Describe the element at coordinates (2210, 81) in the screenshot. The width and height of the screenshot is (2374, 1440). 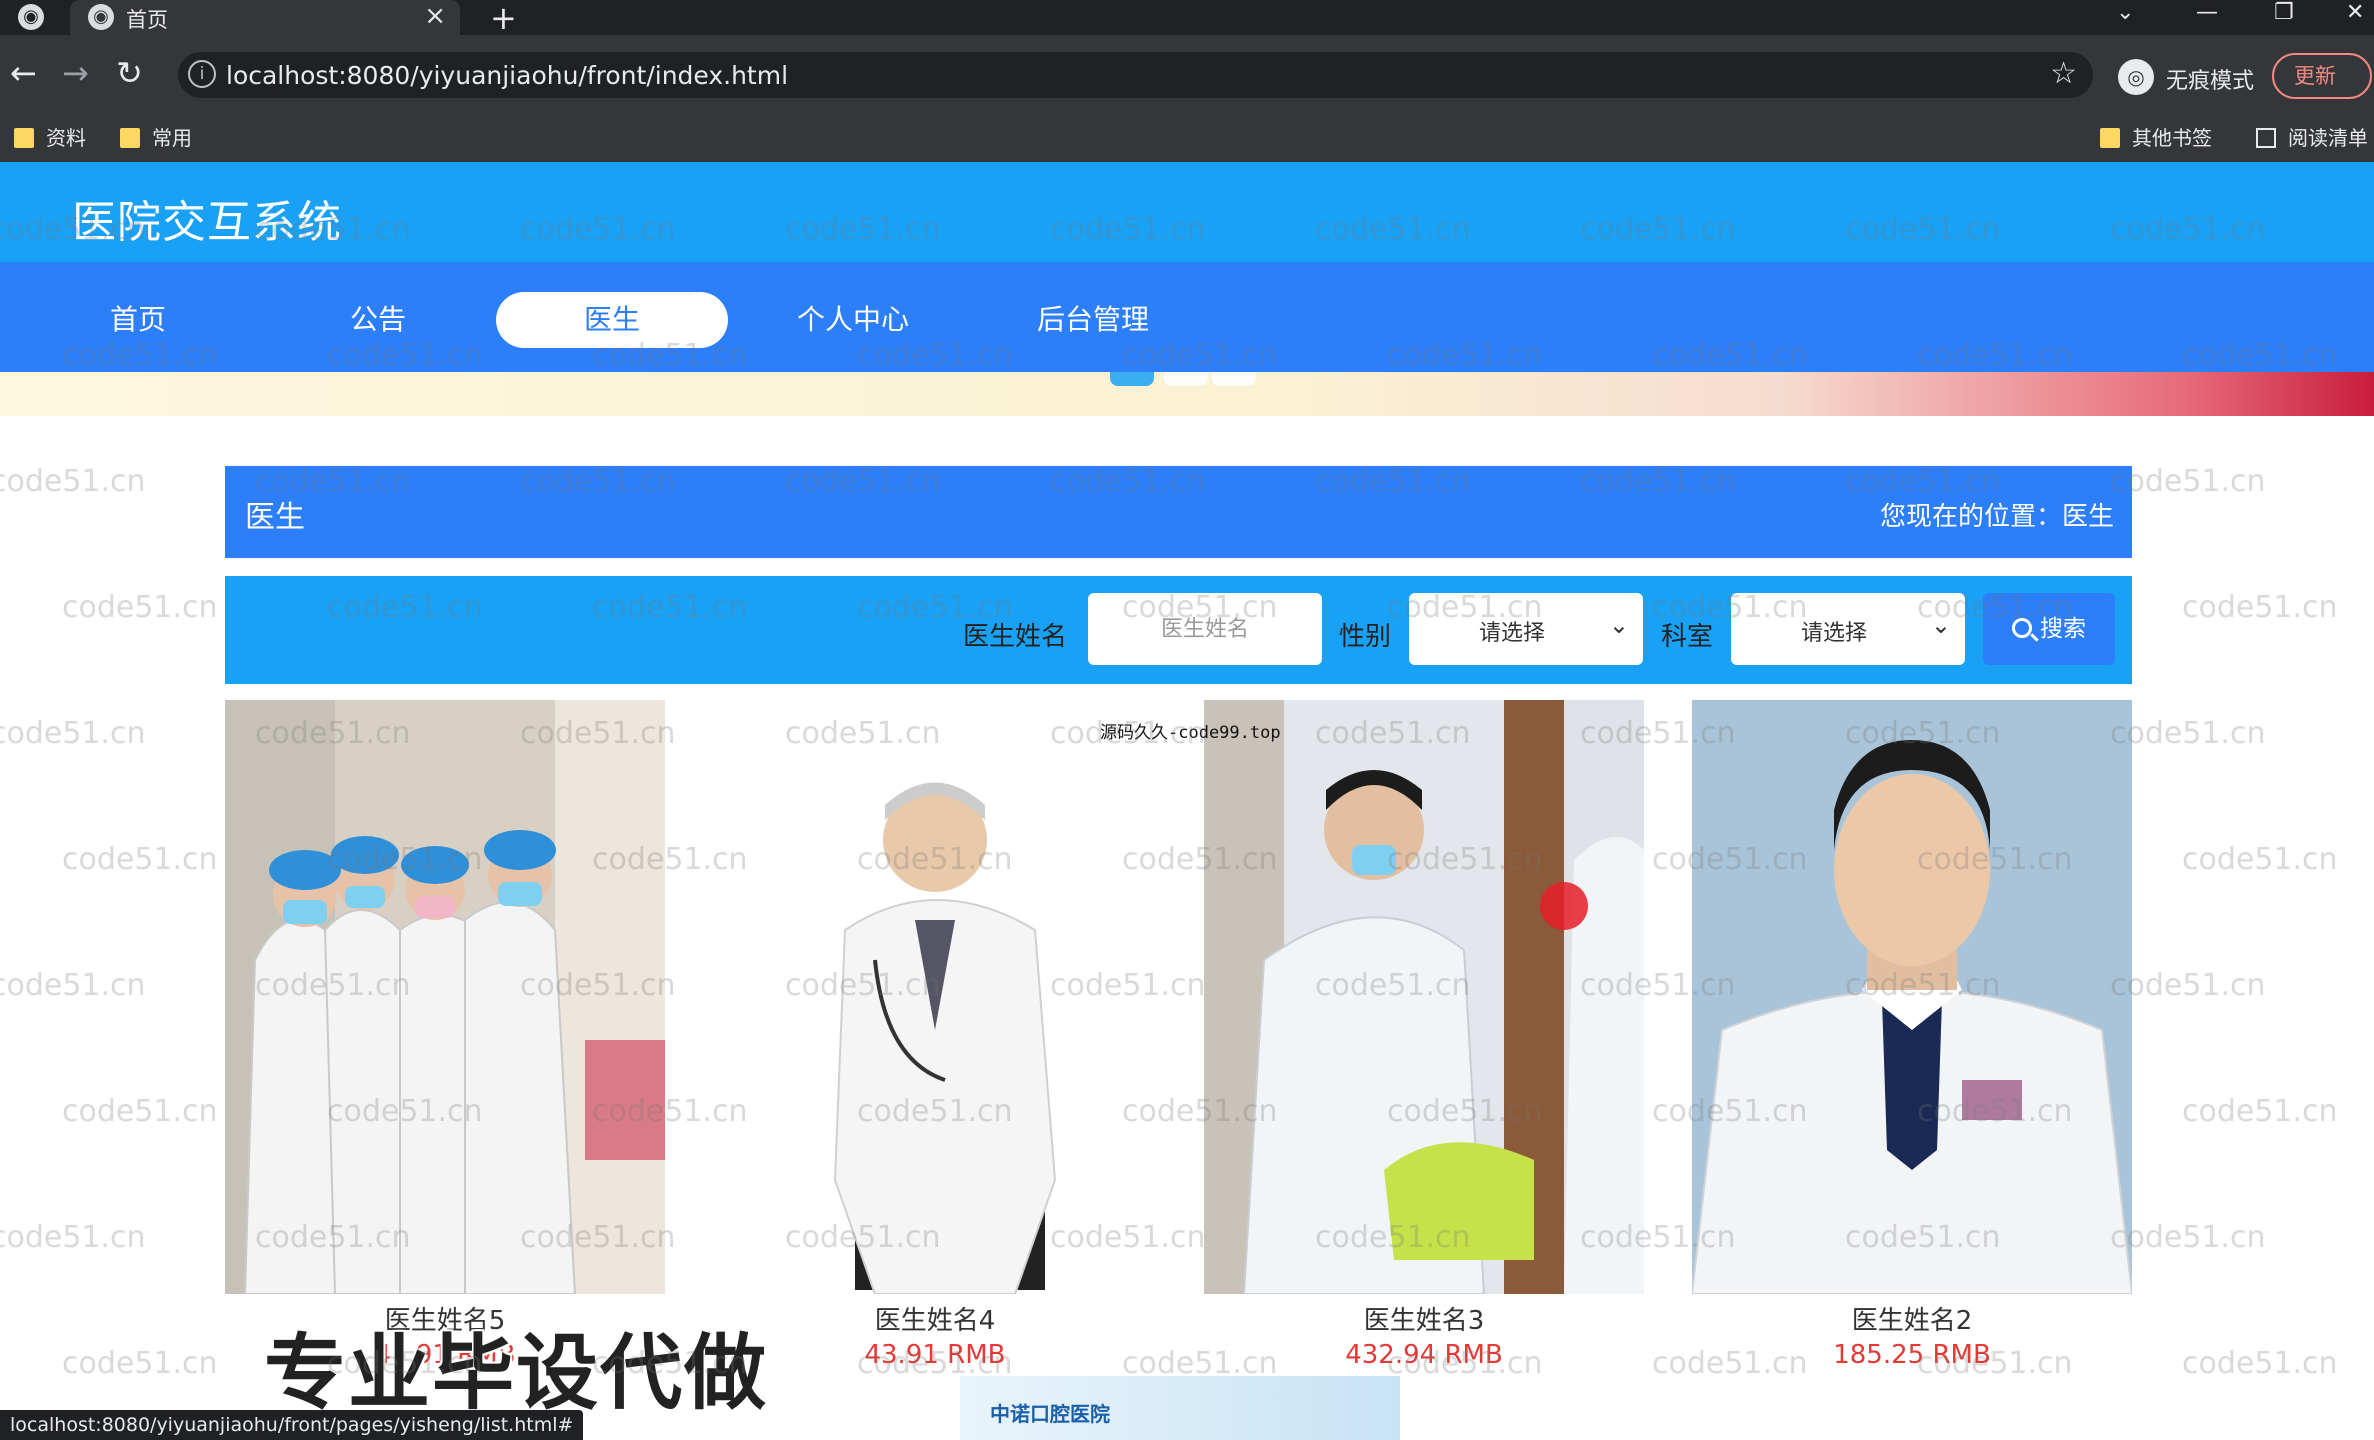
I see `incognito-label: 无痕模式` at that location.